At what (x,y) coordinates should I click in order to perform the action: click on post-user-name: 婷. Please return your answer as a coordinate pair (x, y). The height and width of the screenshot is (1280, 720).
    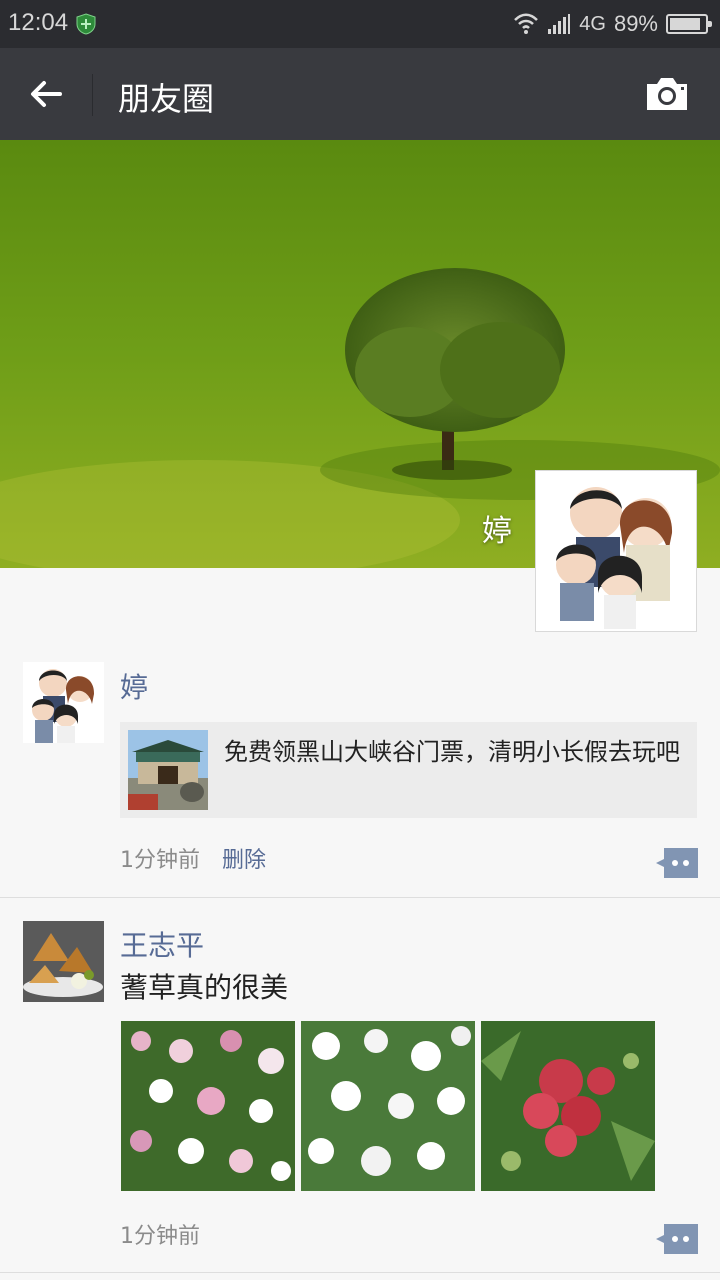
    Looking at the image, I should click on (134, 686).